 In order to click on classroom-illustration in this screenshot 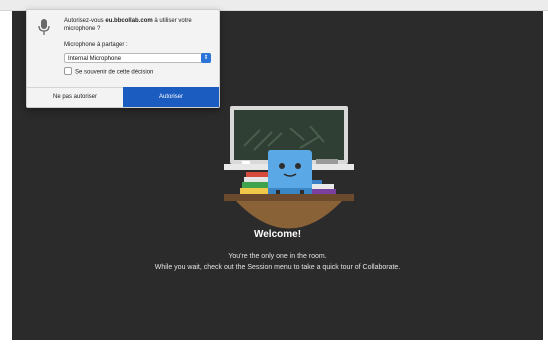, I will do `click(289, 167)`.